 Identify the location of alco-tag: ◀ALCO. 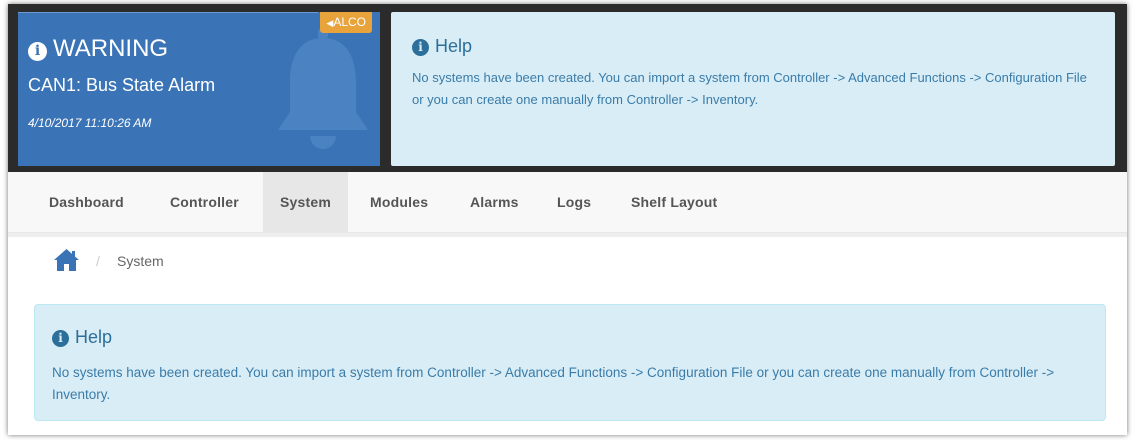
(346, 22).